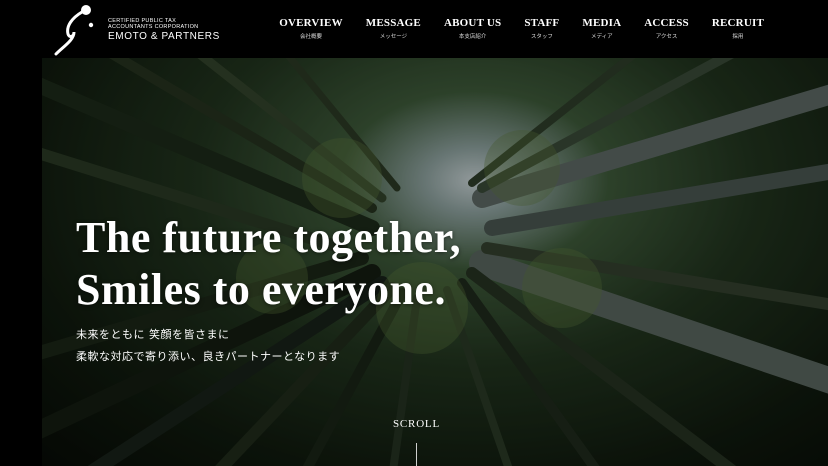 Image resolution: width=828 pixels, height=466 pixels. Describe the element at coordinates (311, 23) in the screenshot. I see `nav-label-en: OVERVIEW` at that location.